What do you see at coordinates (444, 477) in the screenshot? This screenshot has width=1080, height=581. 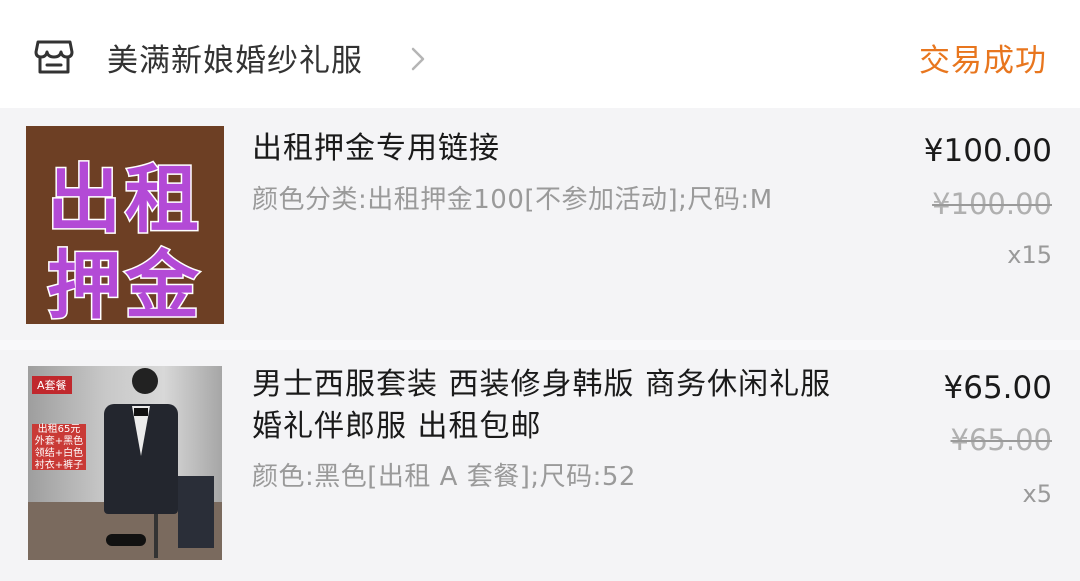 I see `product-spec: 颜色:黑色[出租 A 套餐];尺码:52` at bounding box center [444, 477].